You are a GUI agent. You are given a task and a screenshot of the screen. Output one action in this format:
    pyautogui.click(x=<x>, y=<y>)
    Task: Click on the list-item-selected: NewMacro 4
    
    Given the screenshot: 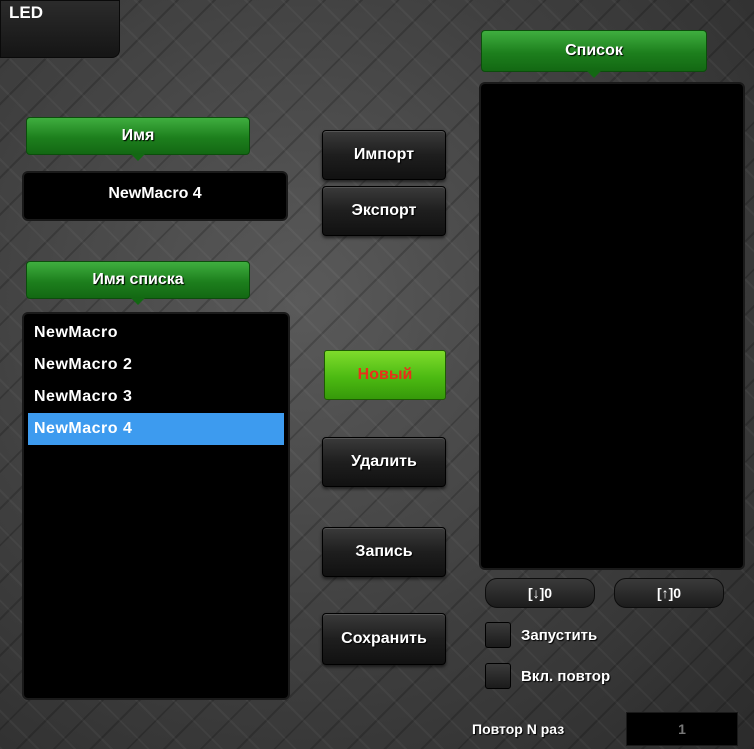 What is the action you would take?
    pyautogui.click(x=156, y=429)
    